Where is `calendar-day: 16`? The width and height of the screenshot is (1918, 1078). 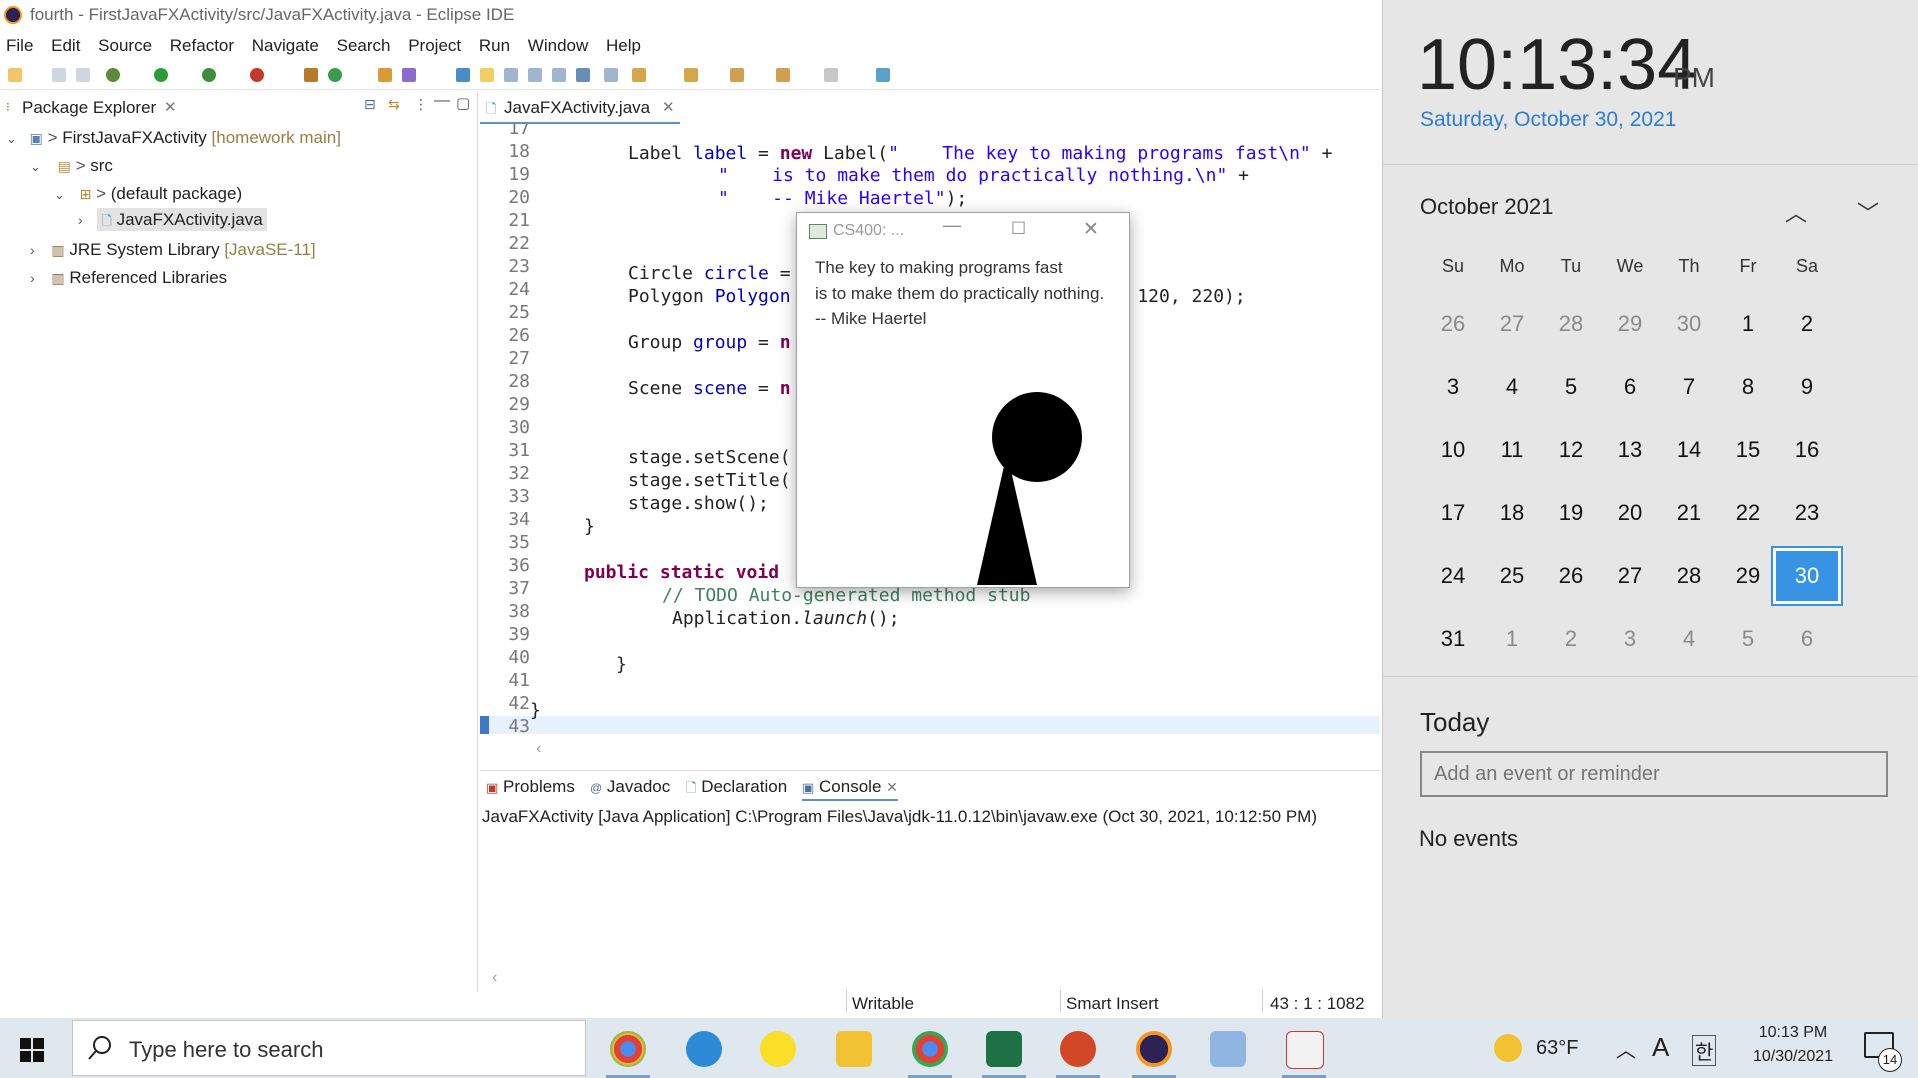 calendar-day: 16 is located at coordinates (1807, 450).